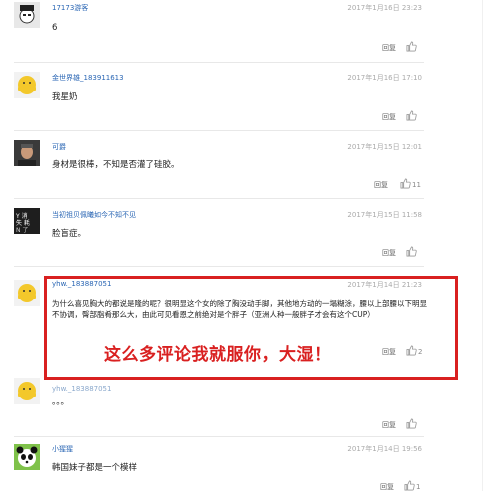 The image size is (500, 492). Describe the element at coordinates (22, 230) in the screenshot. I see `svg-text: N 了` at that location.